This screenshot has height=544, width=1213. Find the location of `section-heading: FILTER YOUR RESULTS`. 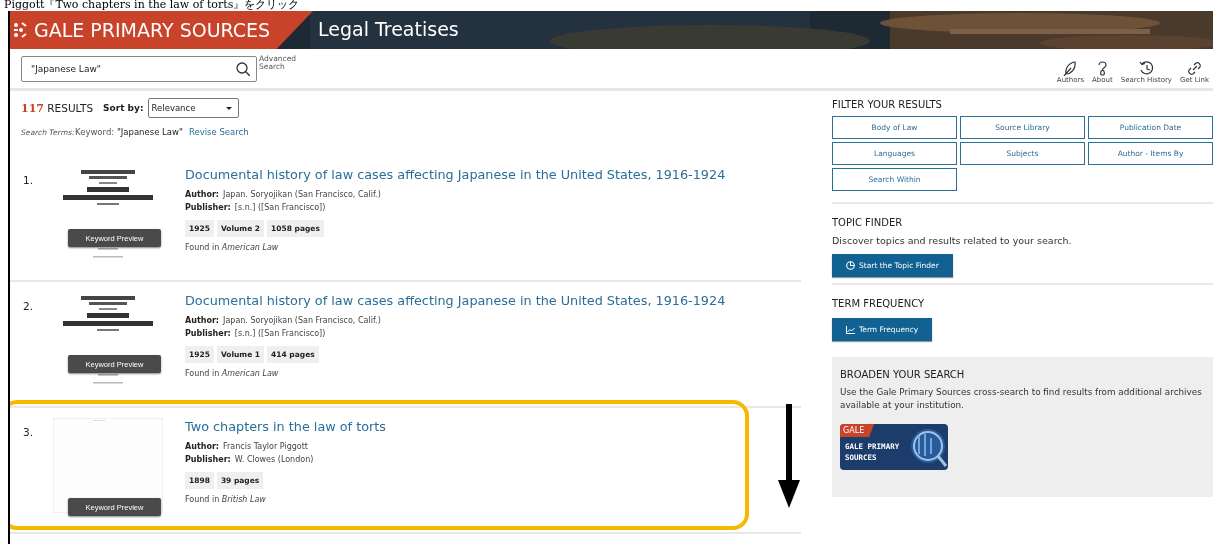

section-heading: FILTER YOUR RESULTS is located at coordinates (887, 104).